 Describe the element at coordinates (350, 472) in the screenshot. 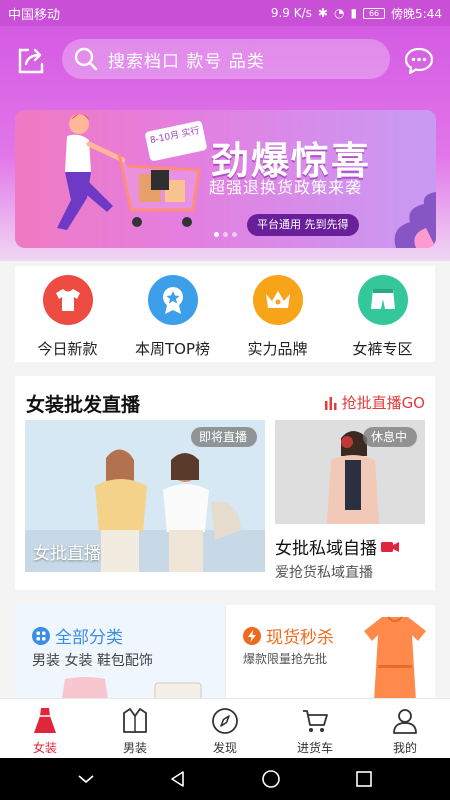

I see `live-side-card: 休息中` at that location.